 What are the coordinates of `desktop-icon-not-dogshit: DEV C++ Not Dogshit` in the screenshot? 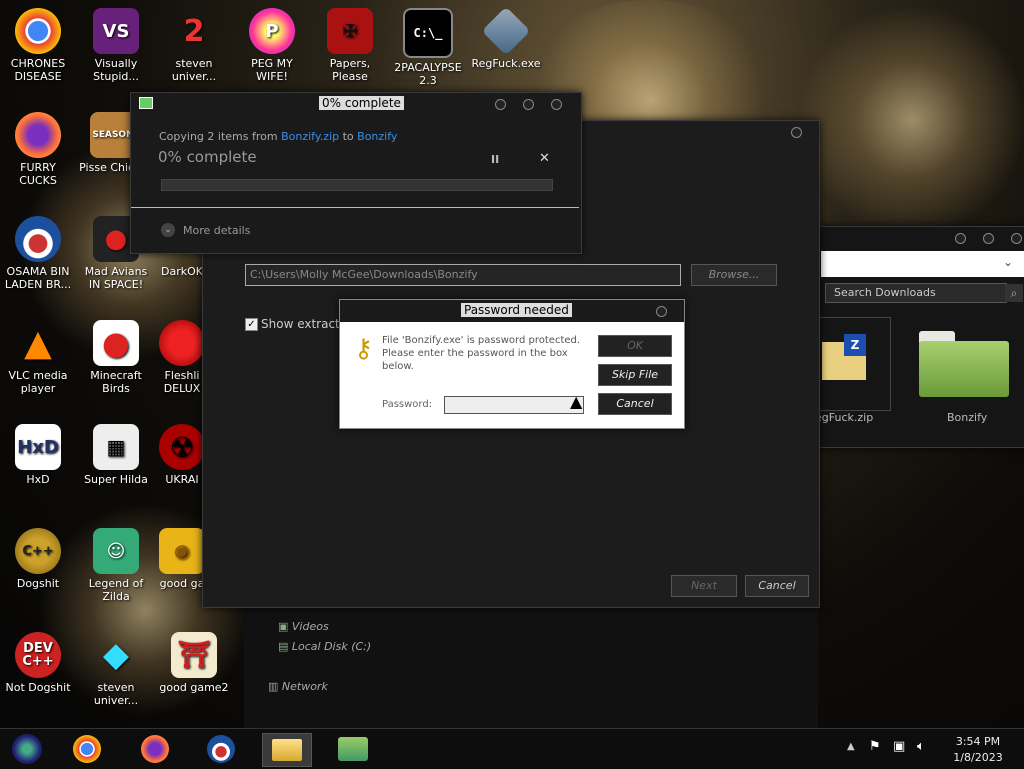 It's located at (38, 663).